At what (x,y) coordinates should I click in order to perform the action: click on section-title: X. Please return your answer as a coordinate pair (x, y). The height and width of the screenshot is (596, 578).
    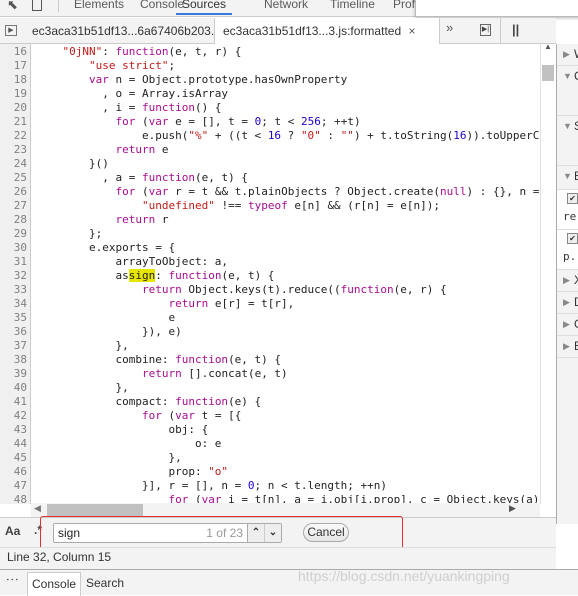
    Looking at the image, I should click on (576, 280).